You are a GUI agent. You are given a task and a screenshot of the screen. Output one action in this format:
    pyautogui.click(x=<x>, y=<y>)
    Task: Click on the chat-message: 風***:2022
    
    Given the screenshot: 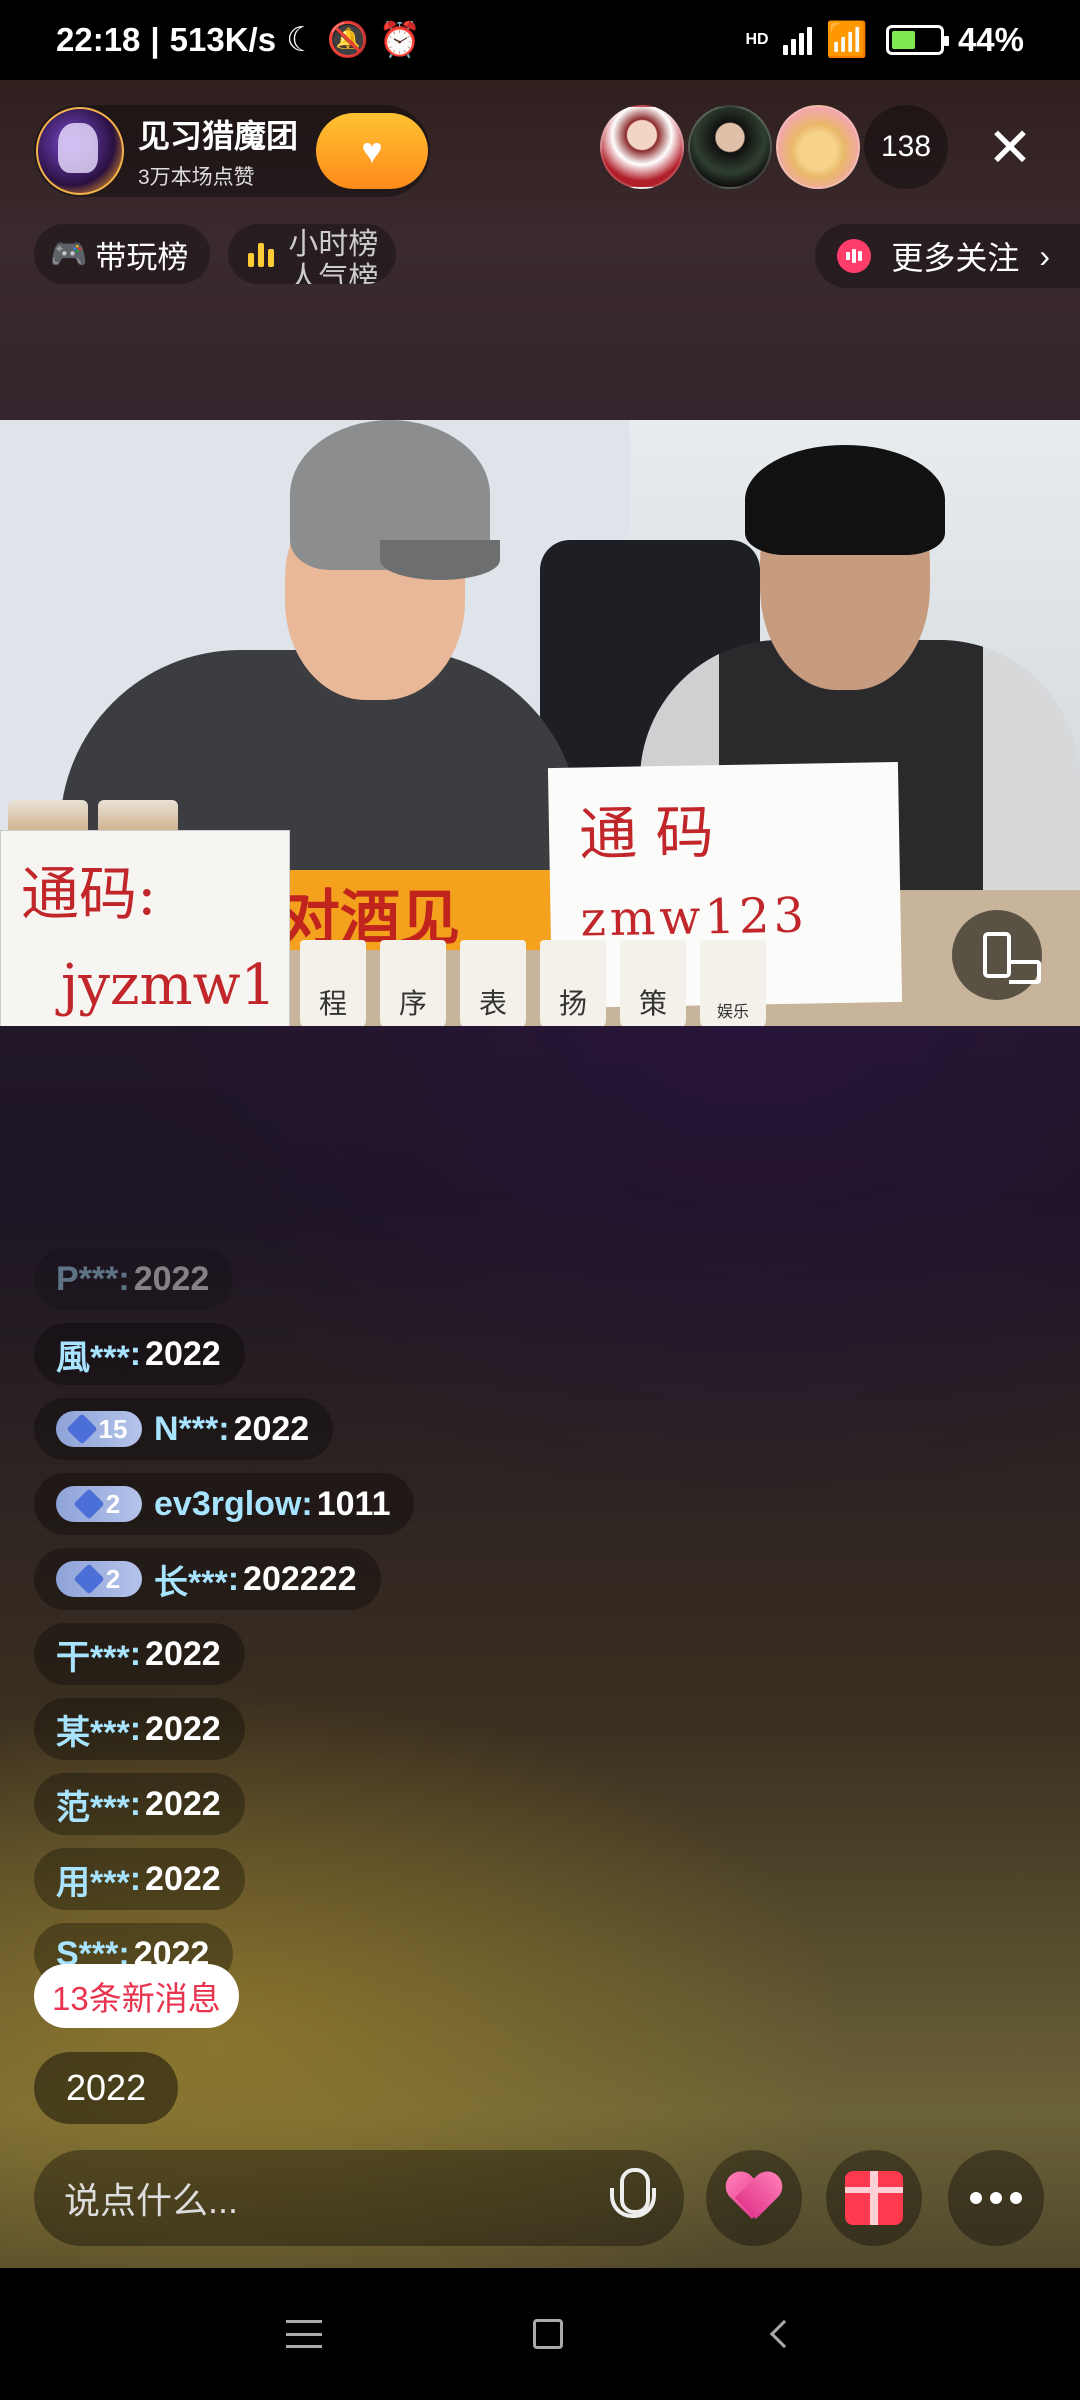 What is the action you would take?
    pyautogui.click(x=139, y=1354)
    